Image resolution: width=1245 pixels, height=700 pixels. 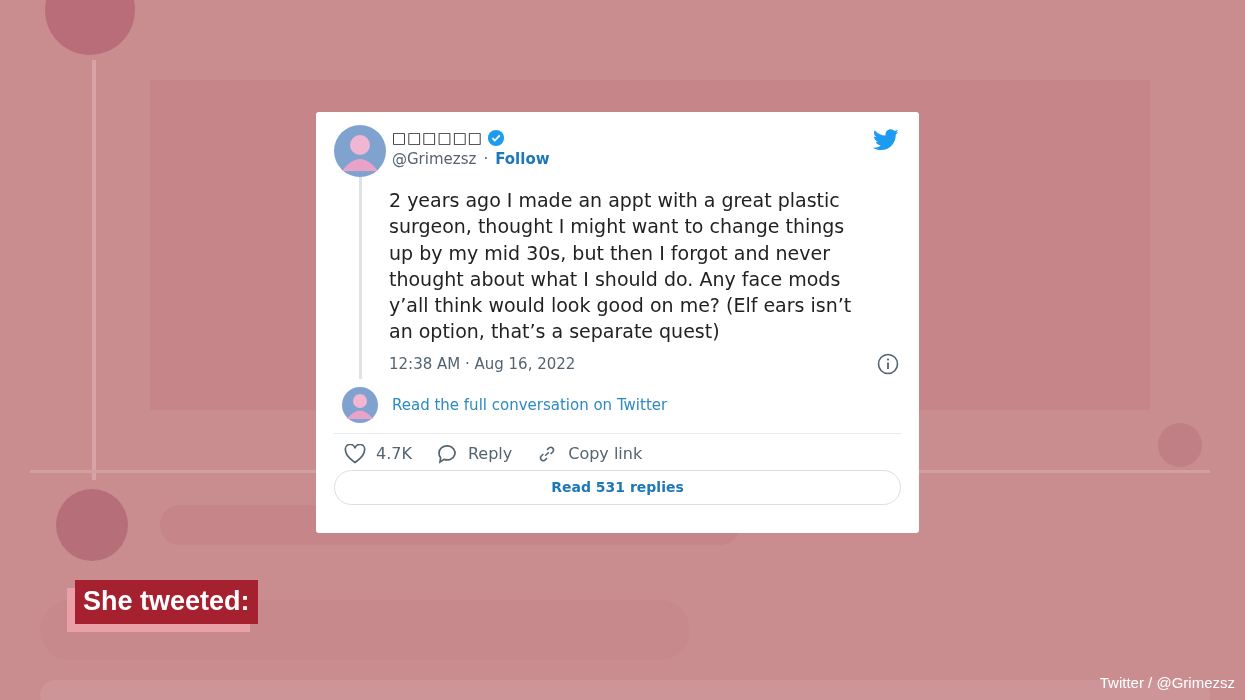 I want to click on credit: Twitter / @Grimezsz, so click(x=1167, y=682).